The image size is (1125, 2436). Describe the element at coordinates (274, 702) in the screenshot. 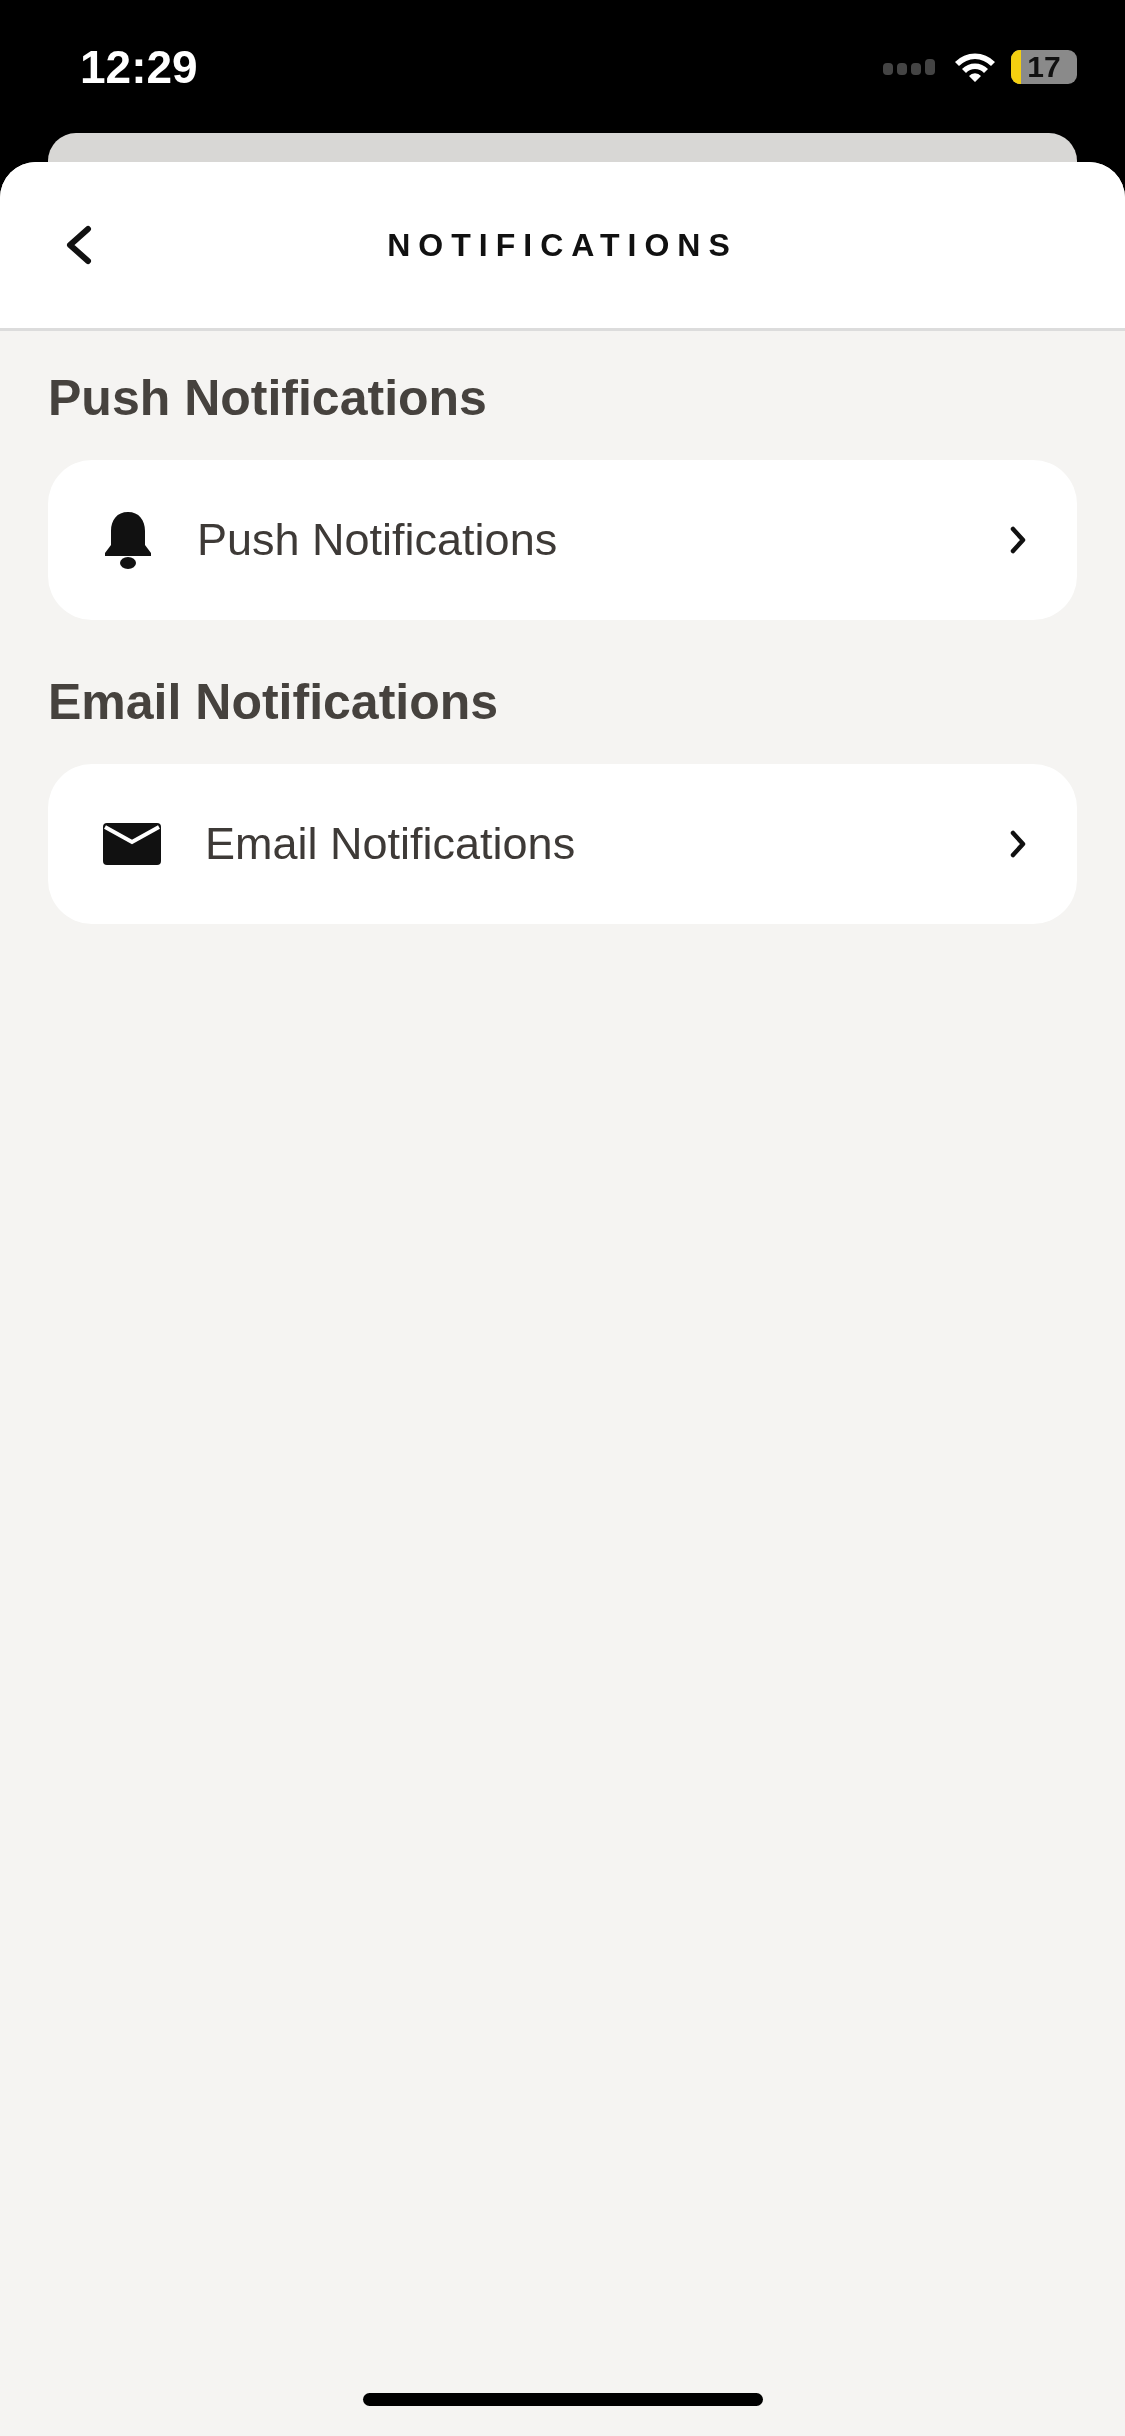

I see `section-title: Email Notifications` at that location.